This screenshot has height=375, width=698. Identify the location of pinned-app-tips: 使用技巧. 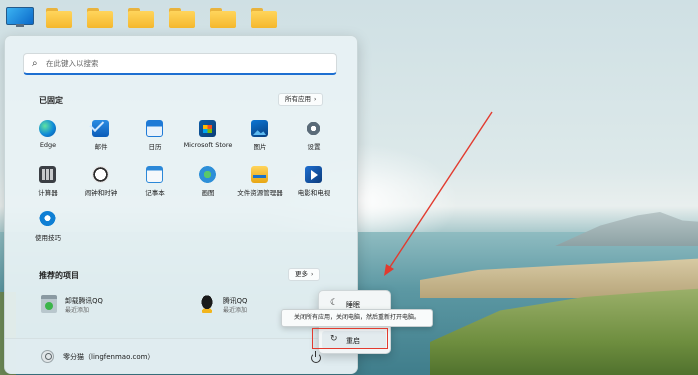
(48, 232).